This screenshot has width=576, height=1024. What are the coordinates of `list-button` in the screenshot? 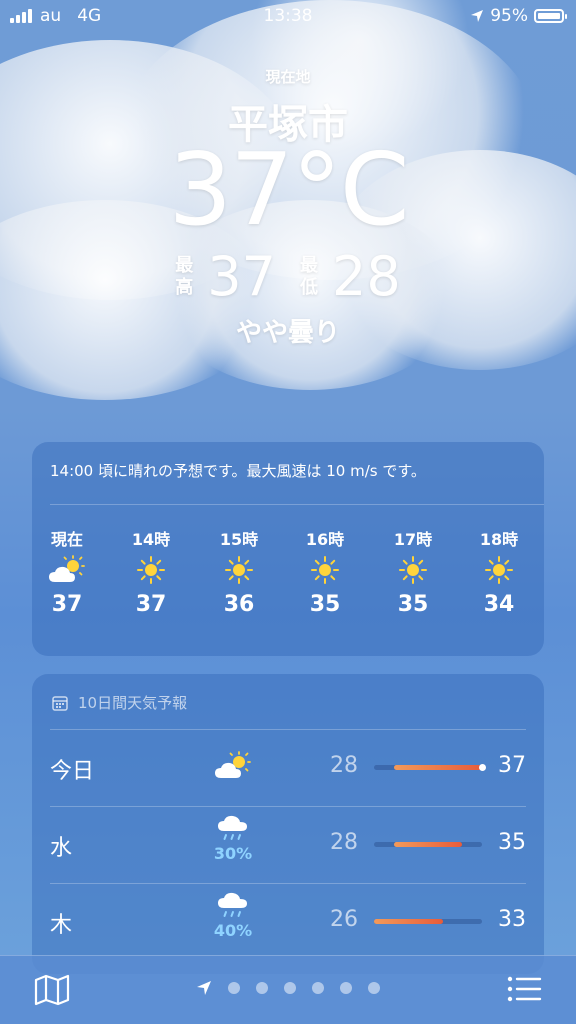 It's located at (524, 991).